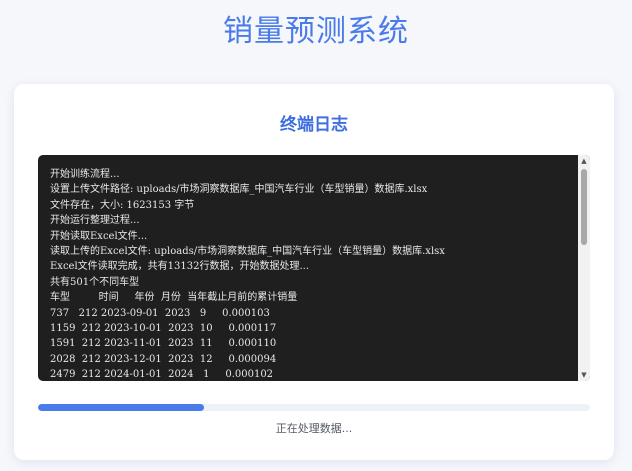 The height and width of the screenshot is (471, 632). Describe the element at coordinates (162, 373) in the screenshot. I see `log-line: 2479 212 2024-01-01 2024 1 0.000102` at that location.